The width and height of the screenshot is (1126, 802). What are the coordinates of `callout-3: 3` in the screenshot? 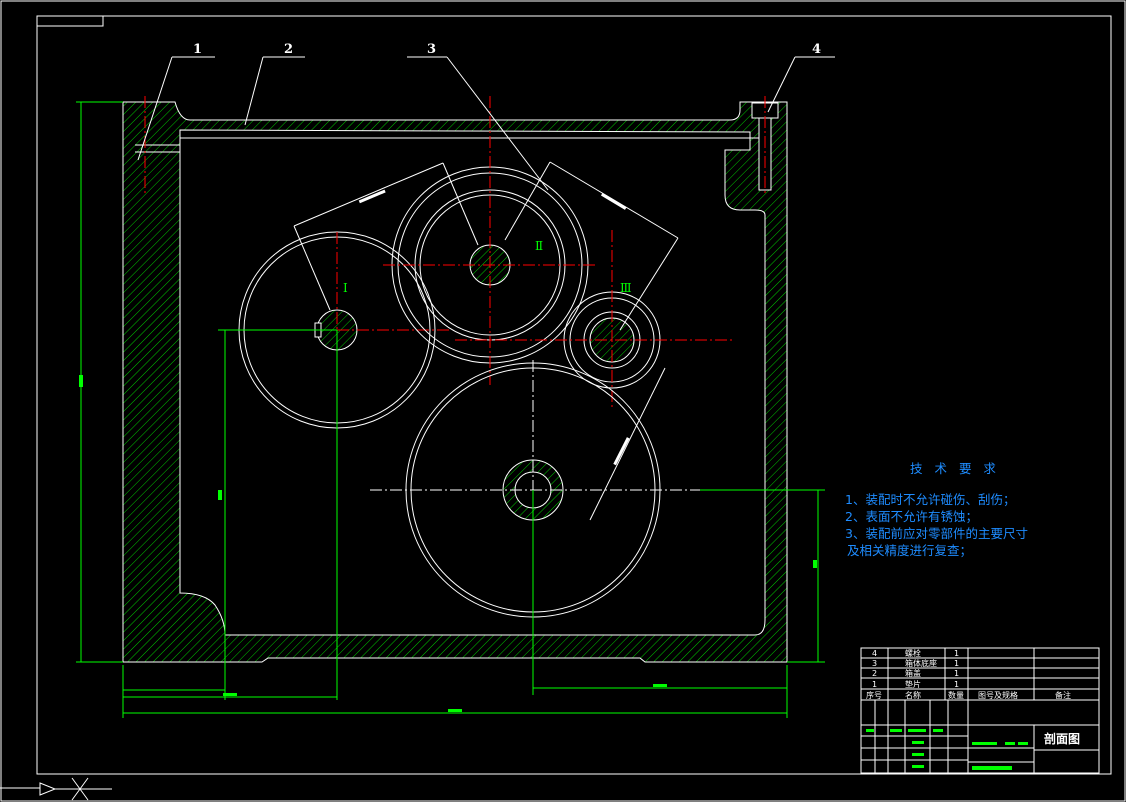 It's located at (431, 49).